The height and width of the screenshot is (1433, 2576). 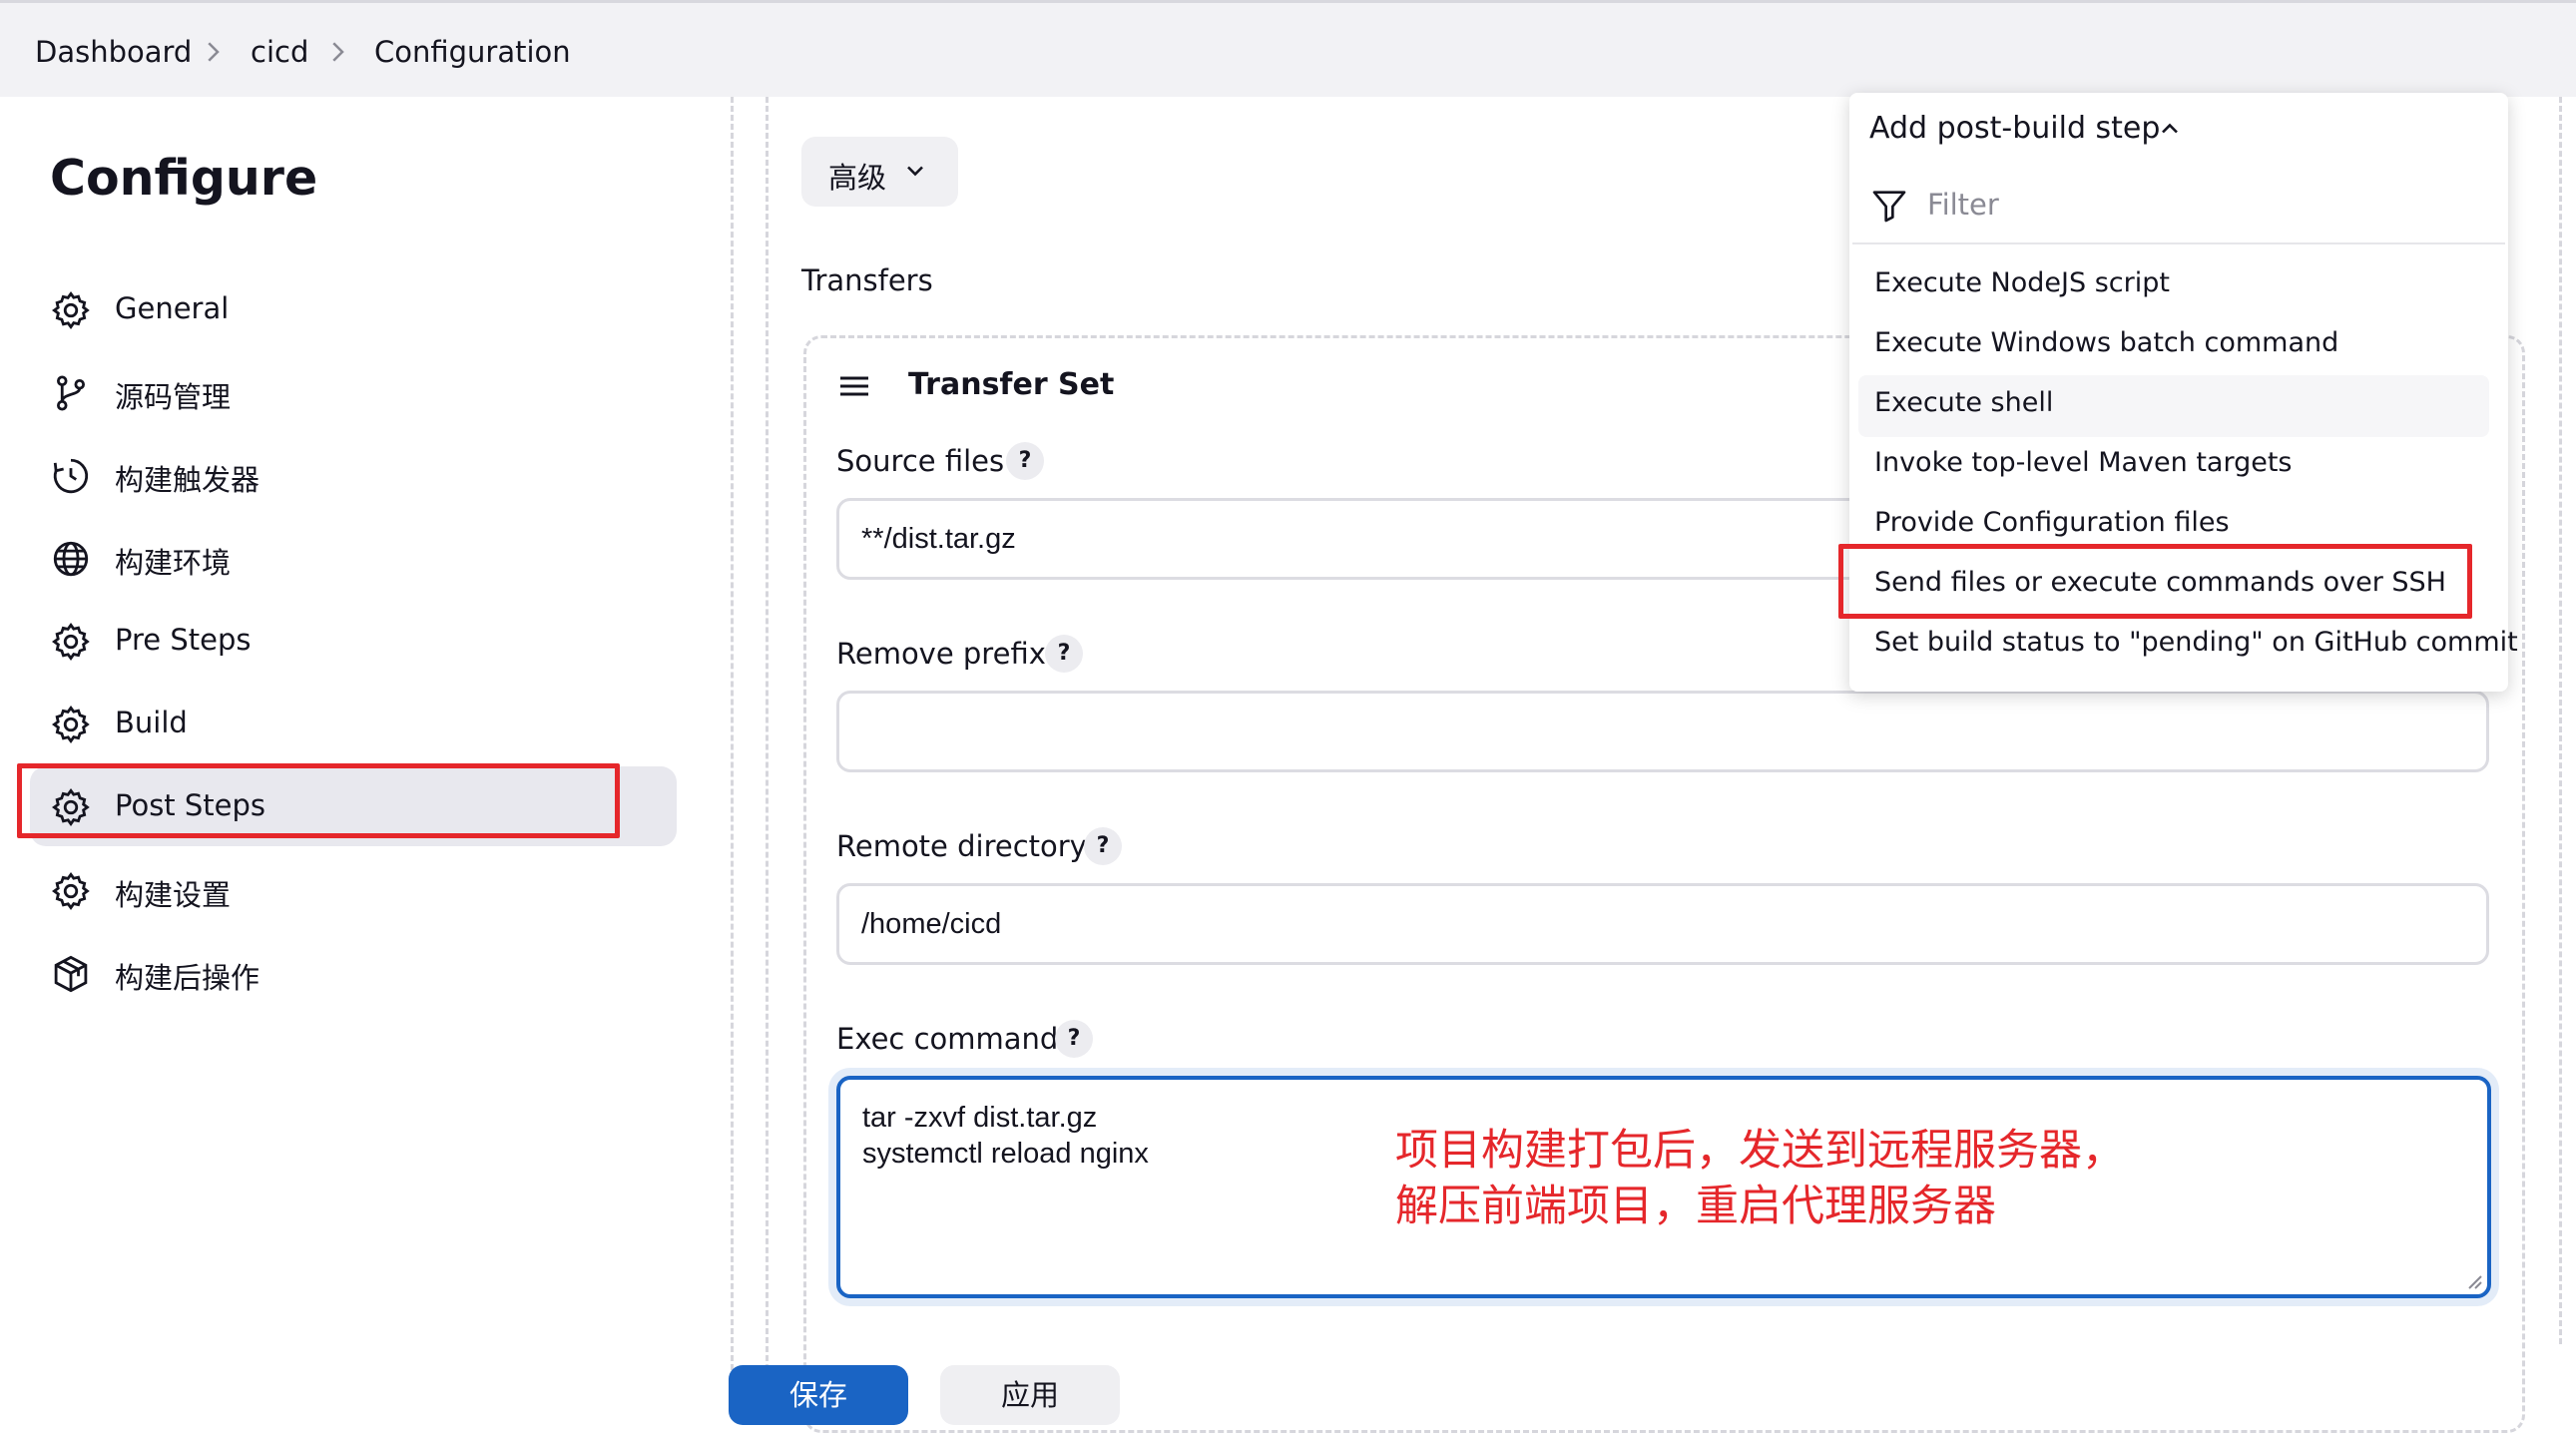 I want to click on add-post-build-step-label: Add post-build step, so click(x=2015, y=129).